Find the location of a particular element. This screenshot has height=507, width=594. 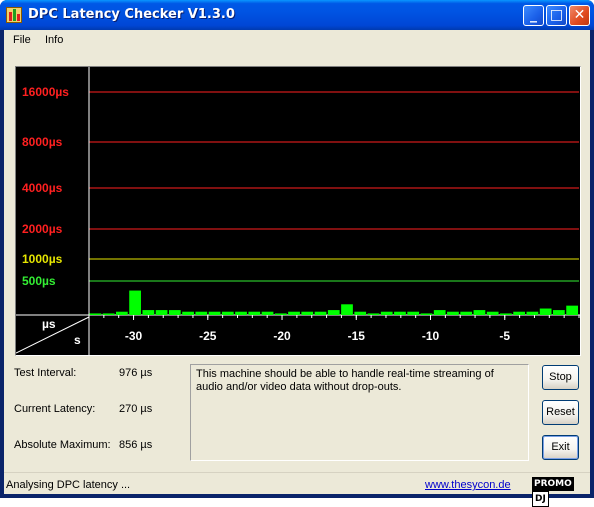

menu-bar: File Info is located at coordinates (297, 41).